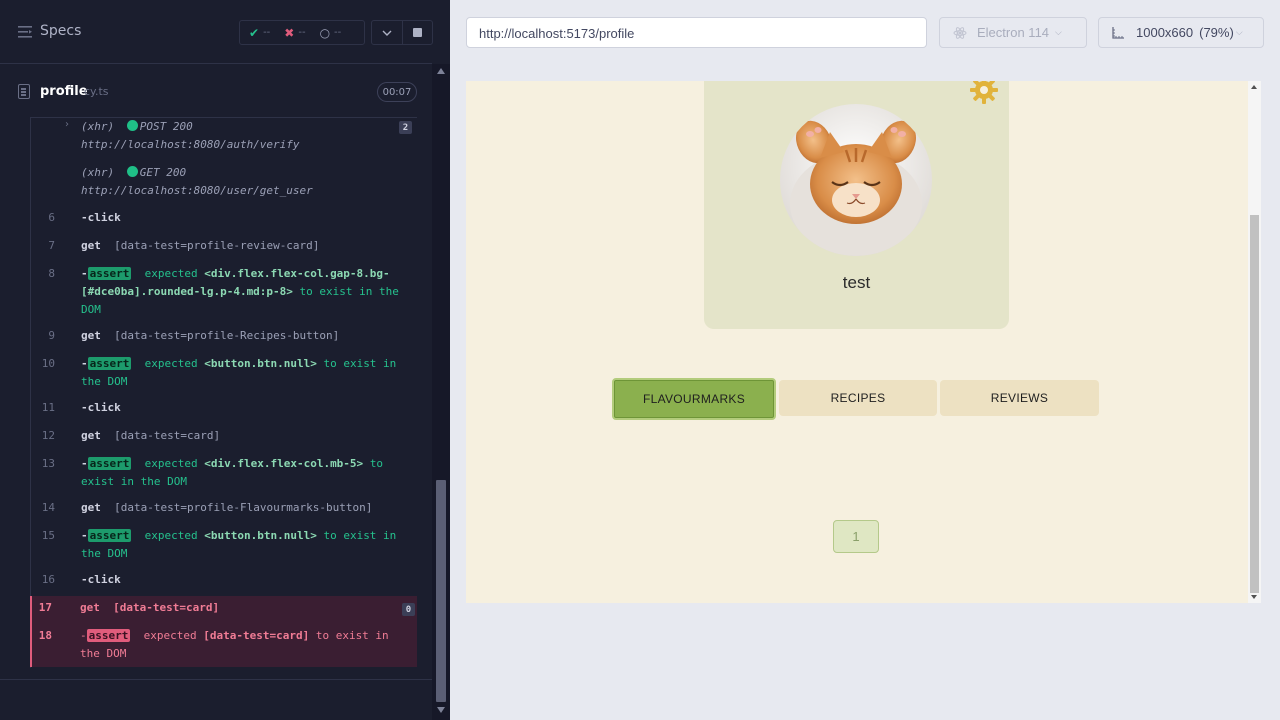 The height and width of the screenshot is (720, 1280). What do you see at coordinates (1118, 32) in the screenshot?
I see `viewport-icon` at bounding box center [1118, 32].